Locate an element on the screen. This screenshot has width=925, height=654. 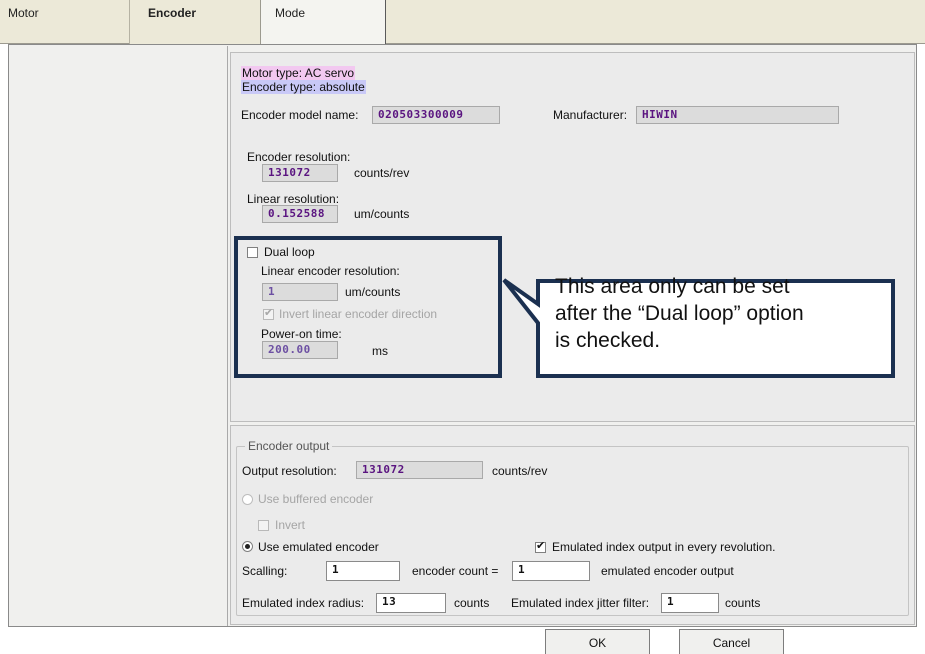
use-buffered-encoder-radio is located at coordinates (247, 499).